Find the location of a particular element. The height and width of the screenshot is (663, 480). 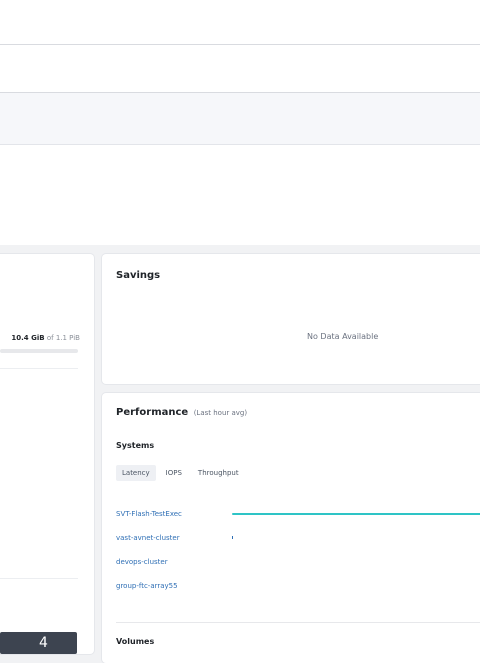

no-data-message: No Data Available is located at coordinates (343, 336).